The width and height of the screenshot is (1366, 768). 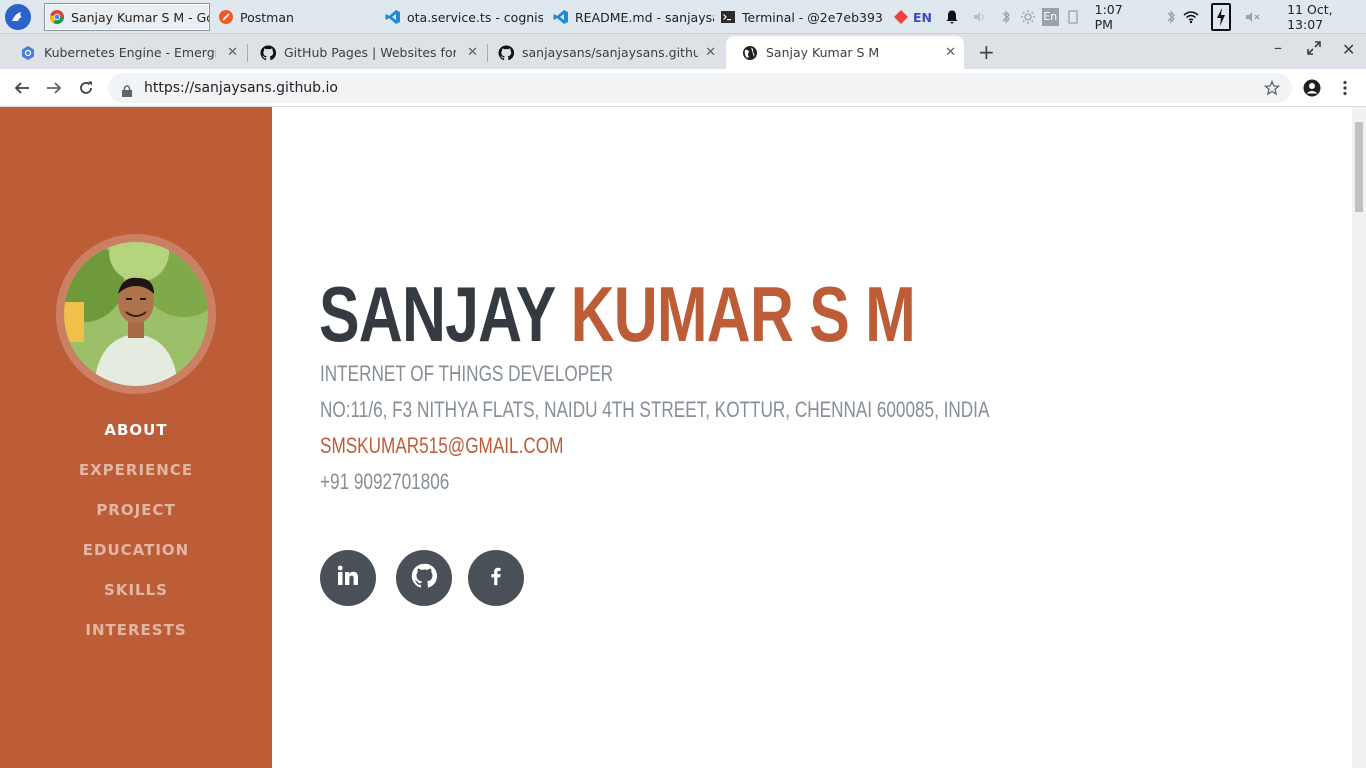 What do you see at coordinates (1359, 167) in the screenshot?
I see `scrollbar-thumb` at bounding box center [1359, 167].